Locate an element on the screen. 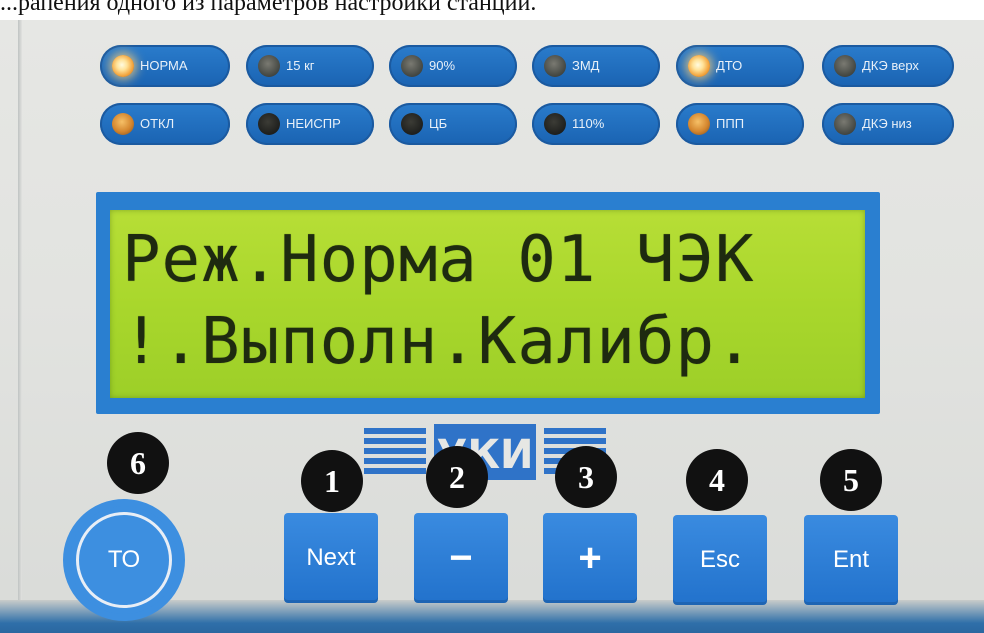 The width and height of the screenshot is (984, 633). esc-button: Esc is located at coordinates (720, 560).